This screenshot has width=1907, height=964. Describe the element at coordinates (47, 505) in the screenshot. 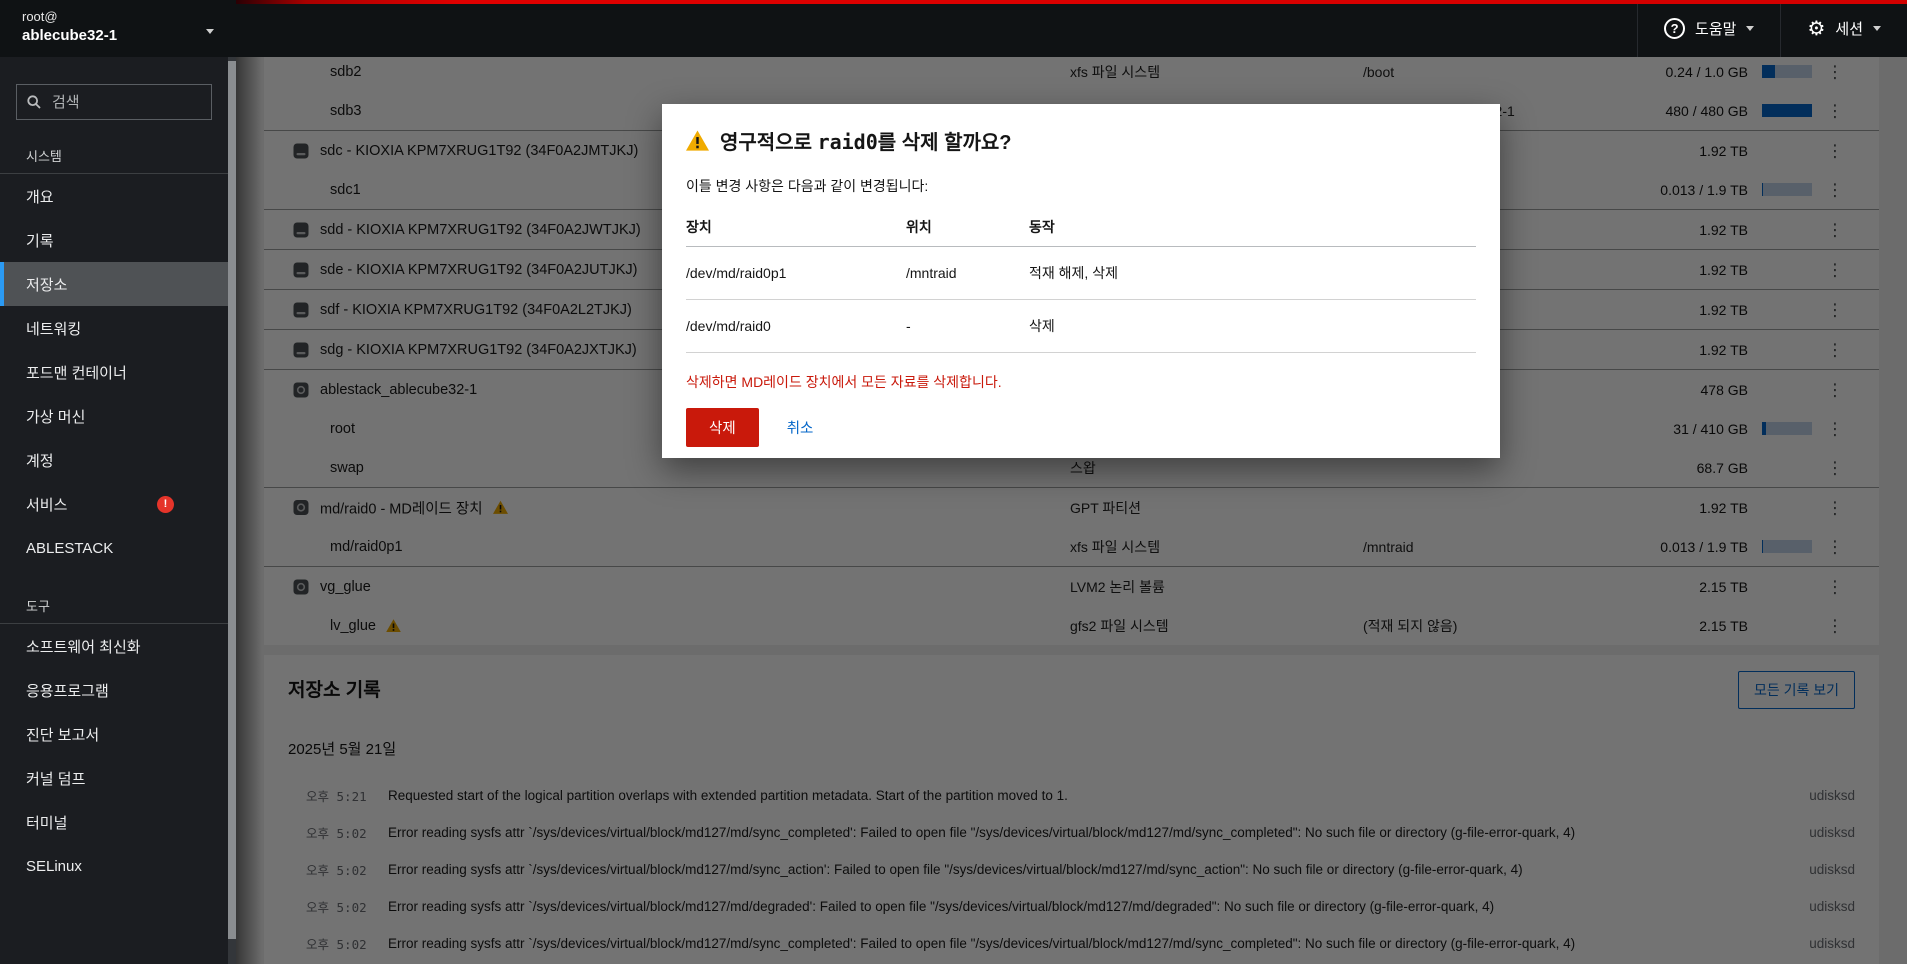

I see `sidebar-item-label: 서비스` at that location.